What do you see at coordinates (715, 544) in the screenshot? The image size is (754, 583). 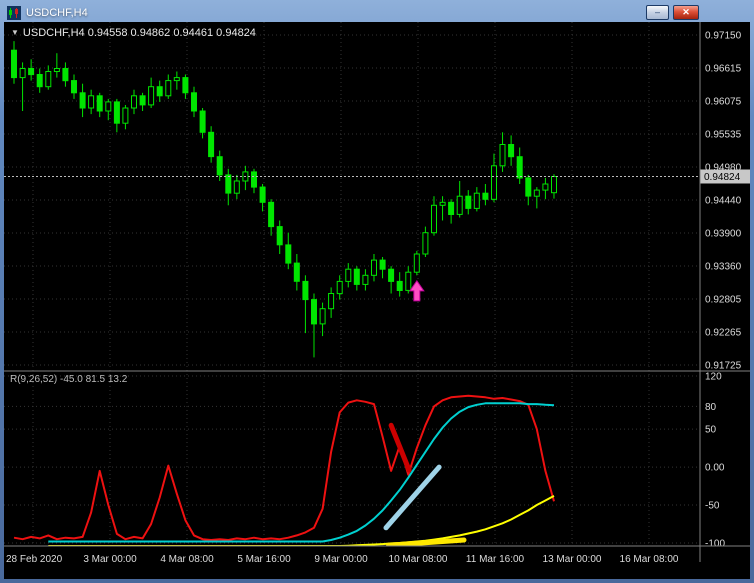 I see `svg-text: -100` at bounding box center [715, 544].